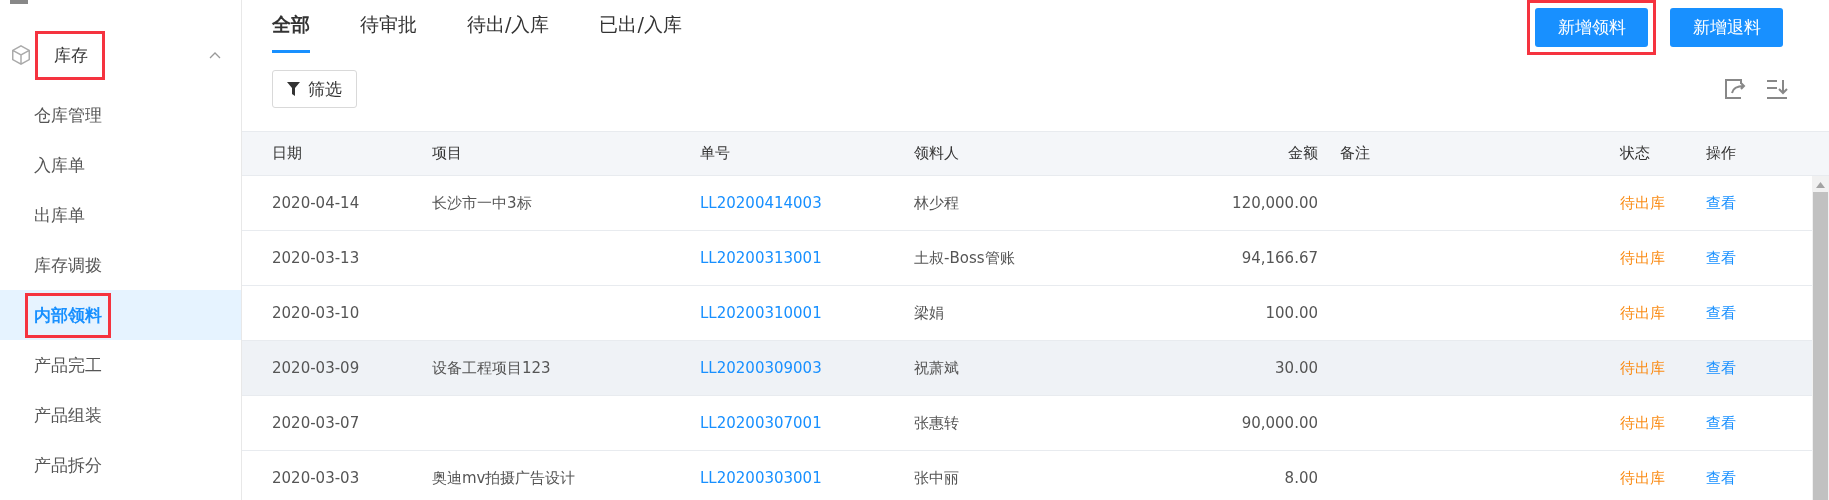 The width and height of the screenshot is (1829, 500). I want to click on sidebar-item: 产品组装, so click(120, 415).